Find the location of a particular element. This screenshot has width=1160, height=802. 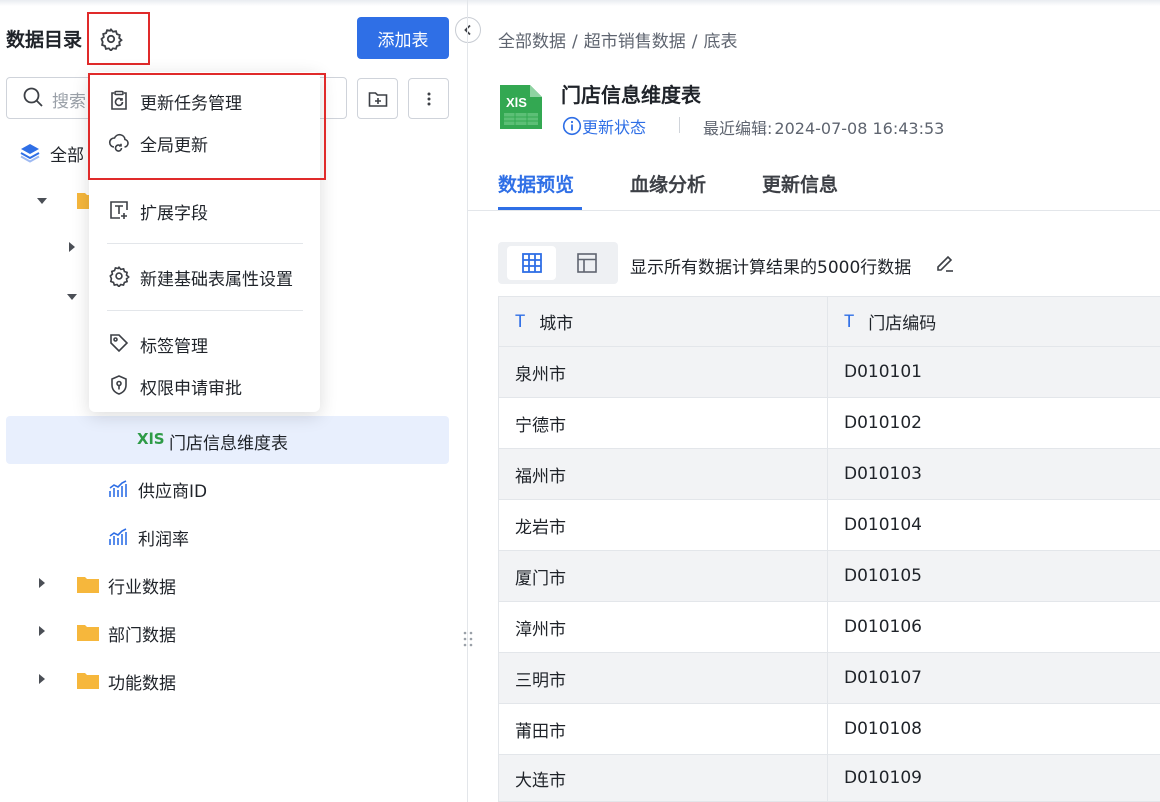

table-cell: 漳州市 is located at coordinates (663, 627).